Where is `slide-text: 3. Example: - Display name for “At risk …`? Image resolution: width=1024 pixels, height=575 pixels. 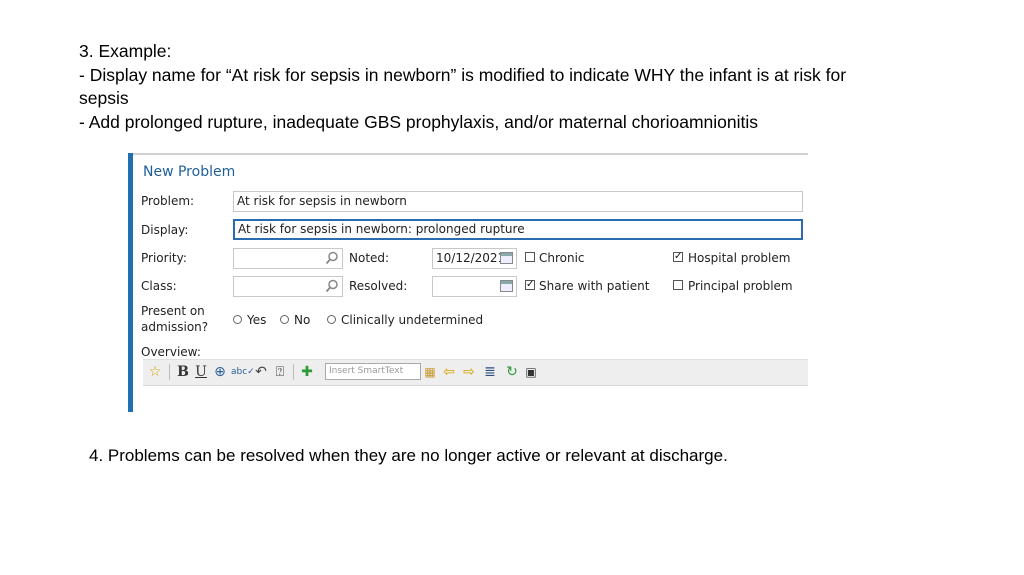
slide-text: 3. Example: - Display name for “At risk … is located at coordinates (529, 87).